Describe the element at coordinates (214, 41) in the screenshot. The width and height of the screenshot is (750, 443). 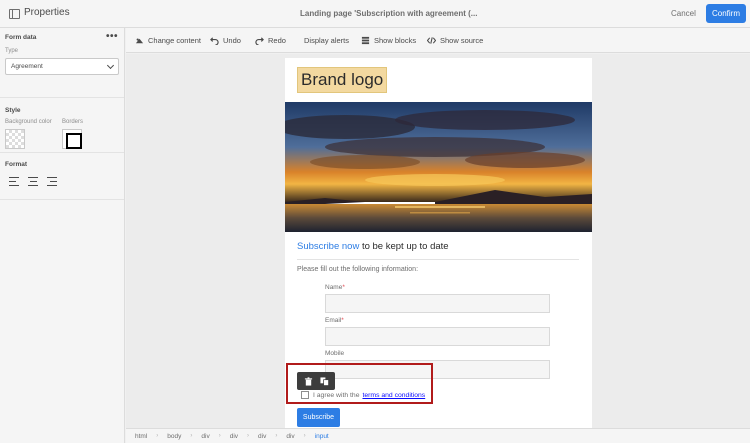
I see `undo-icon` at that location.